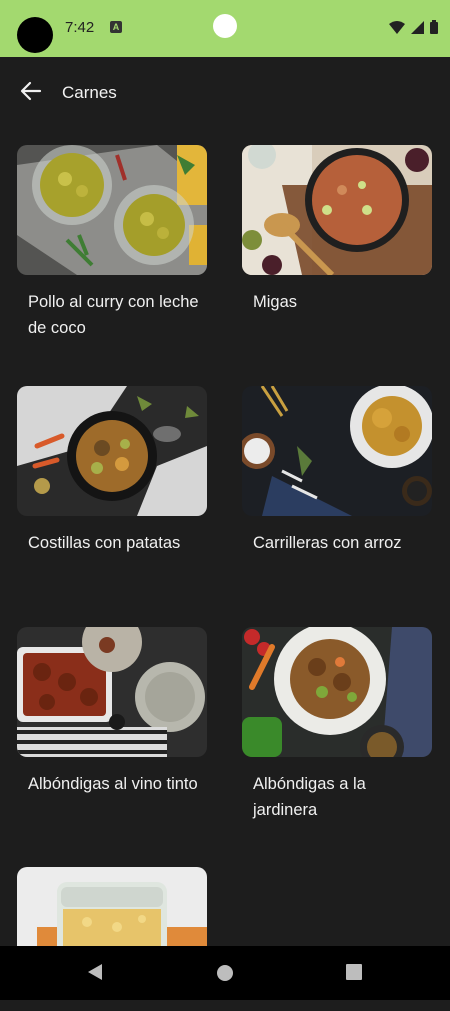  I want to click on home-circle-icon, so click(225, 973).